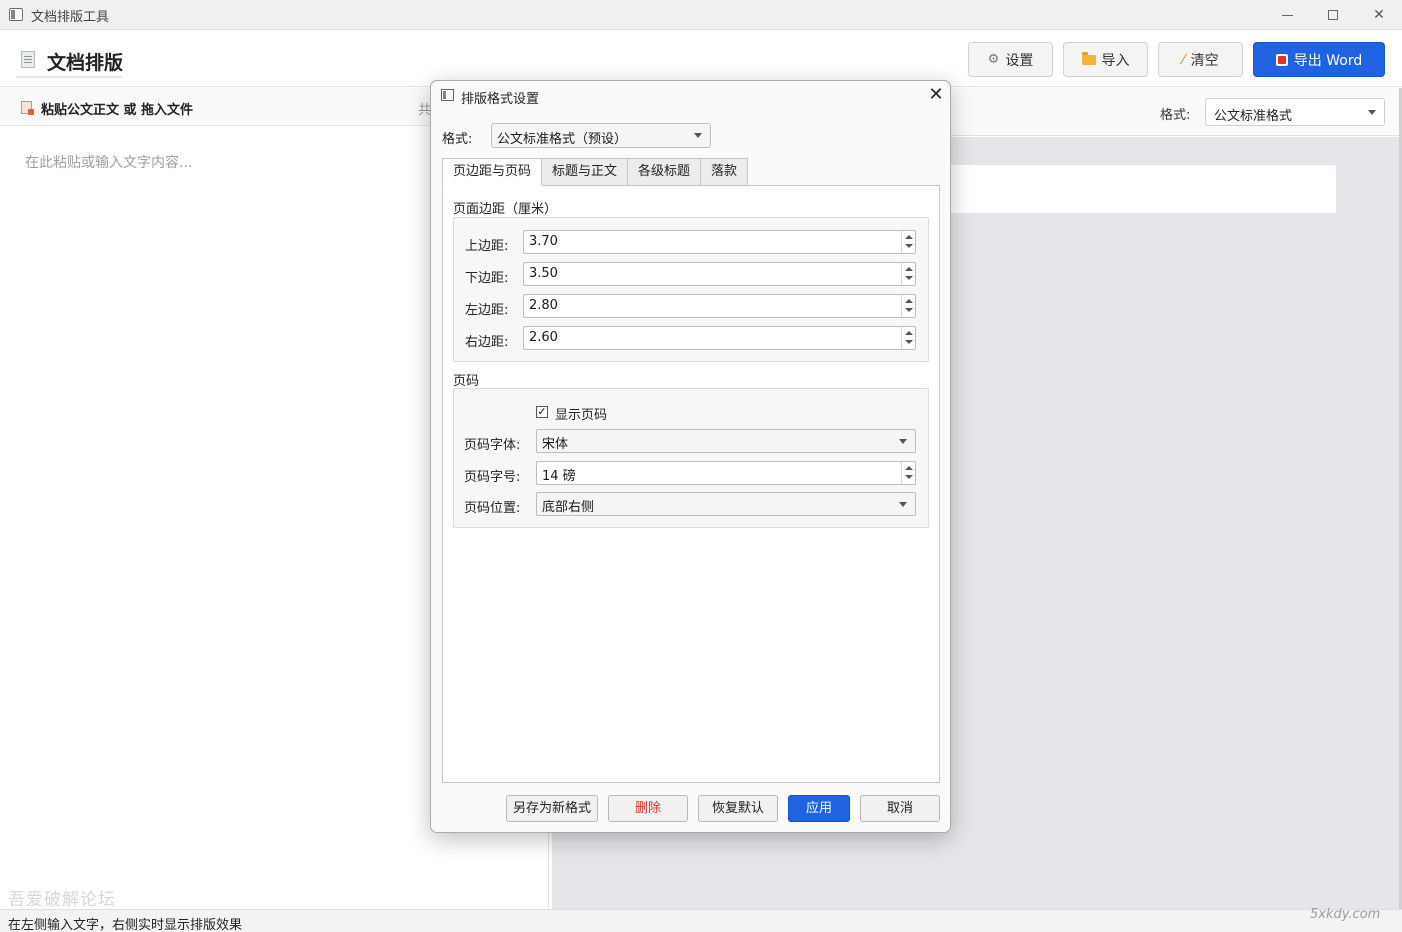  What do you see at coordinates (543, 337) in the screenshot?
I see `right-margin-value: 2.60` at bounding box center [543, 337].